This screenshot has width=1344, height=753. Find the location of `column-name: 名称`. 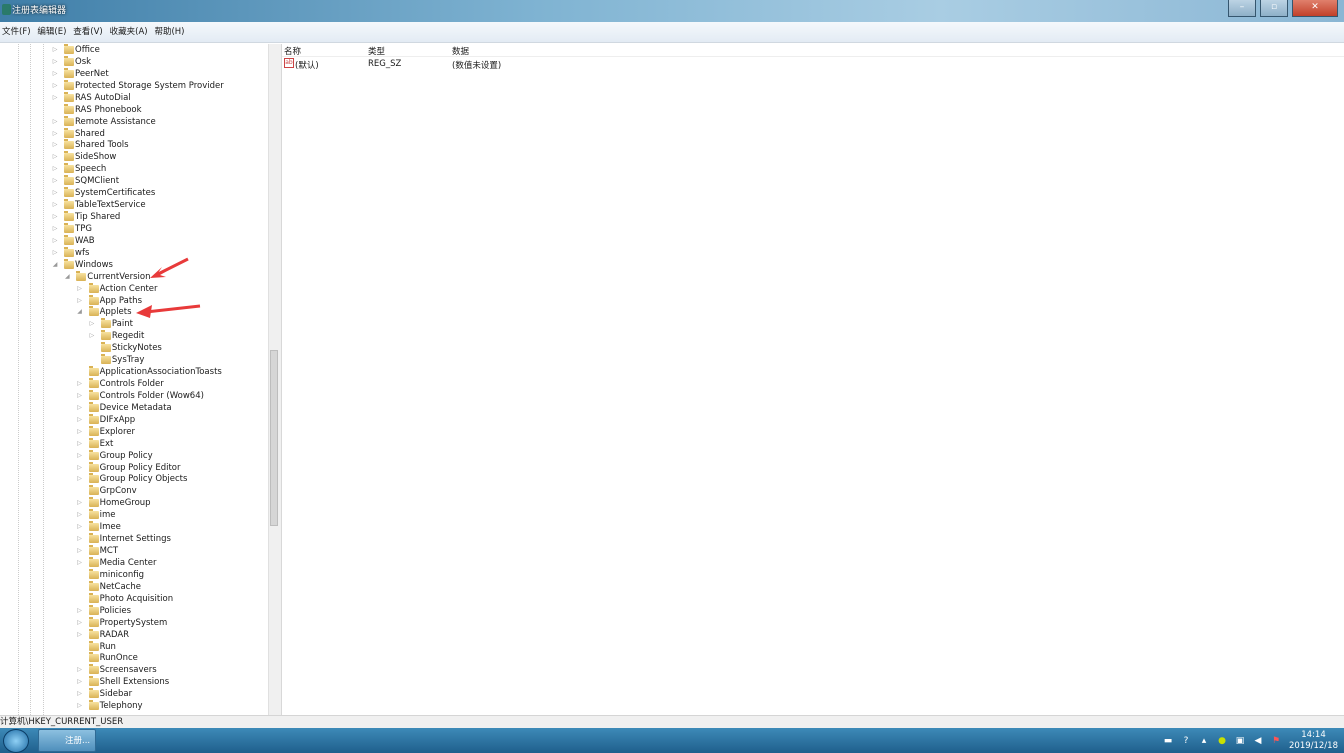

column-name: 名称 is located at coordinates (292, 51).